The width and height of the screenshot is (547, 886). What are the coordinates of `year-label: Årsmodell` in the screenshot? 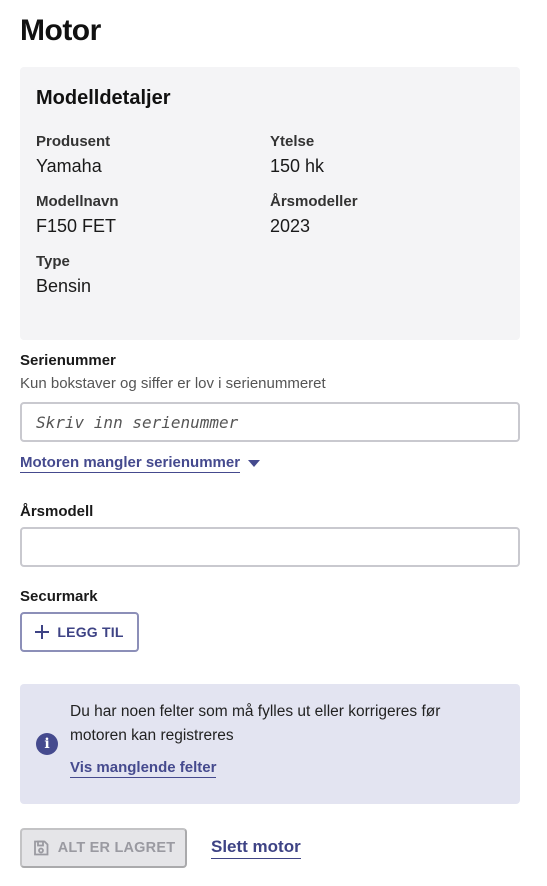 It's located at (57, 511).